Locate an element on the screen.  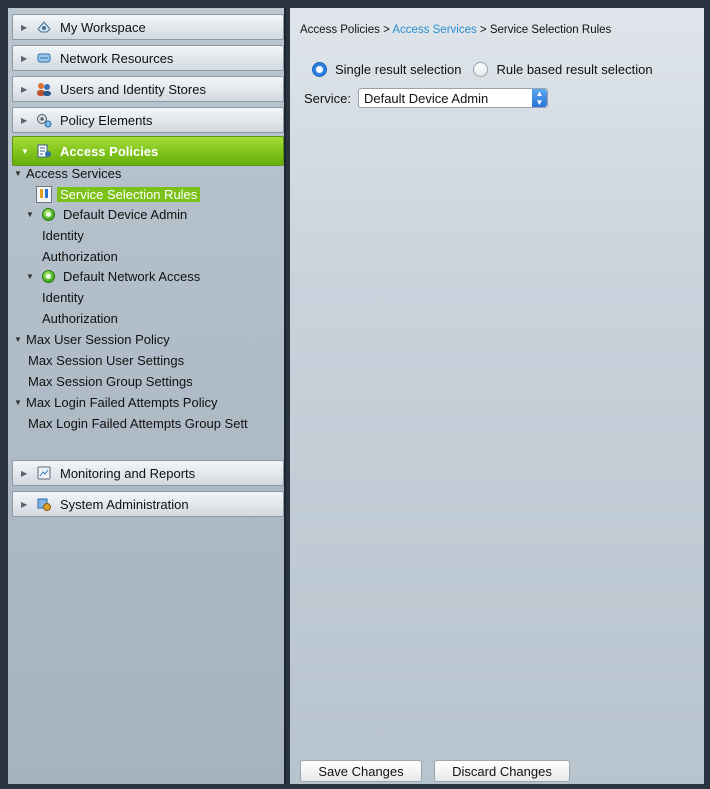
drawer-label: My Workspace is located at coordinates (103, 27).